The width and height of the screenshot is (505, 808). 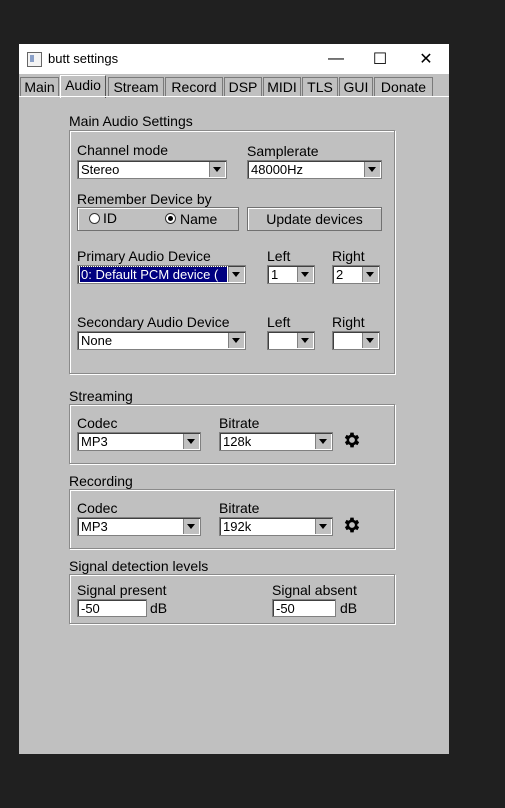 What do you see at coordinates (314, 590) in the screenshot?
I see `signal-absent-label: Signal absent` at bounding box center [314, 590].